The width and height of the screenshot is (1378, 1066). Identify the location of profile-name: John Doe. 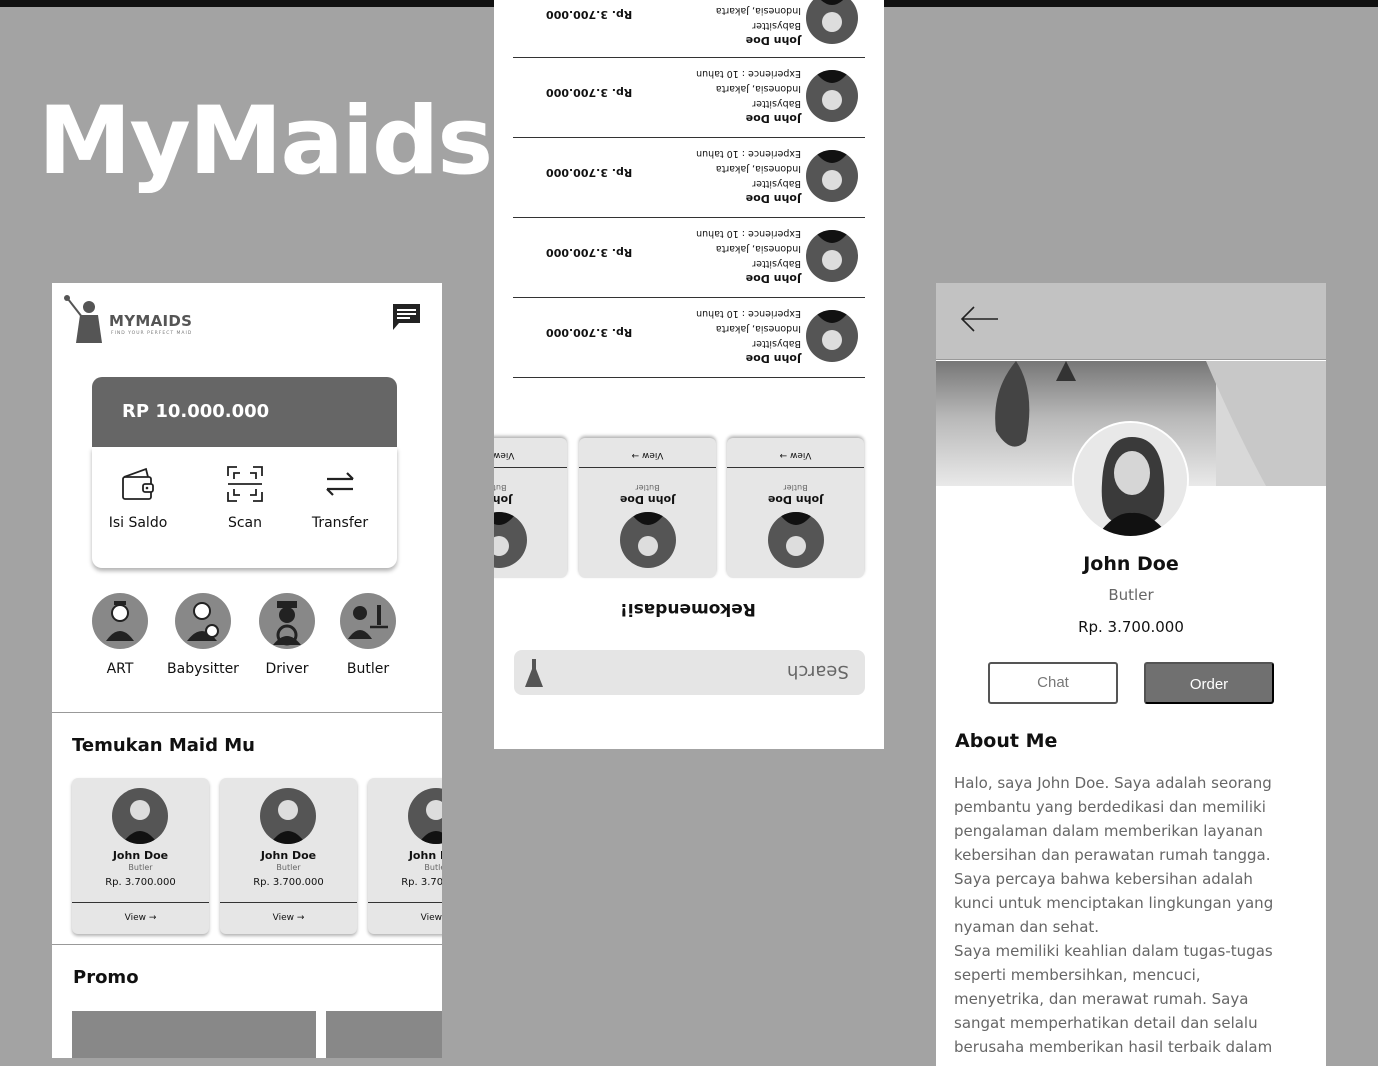
(1131, 564).